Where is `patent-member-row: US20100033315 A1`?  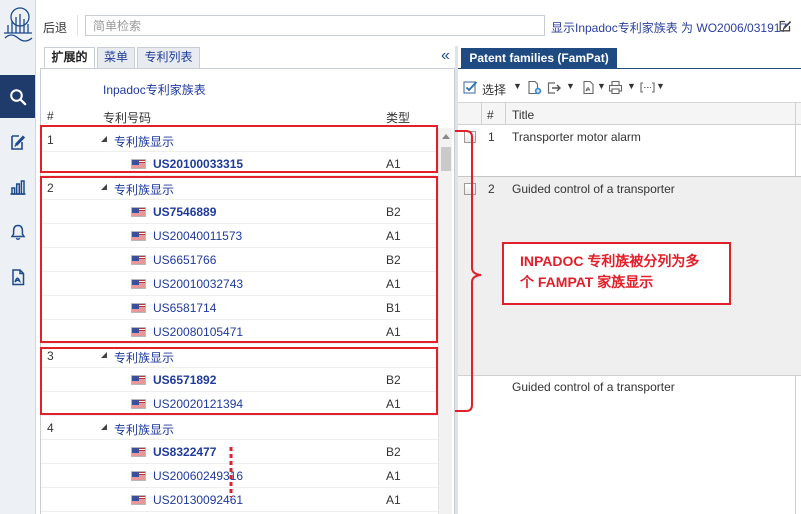
patent-member-row: US20100033315 A1 is located at coordinates (239, 164).